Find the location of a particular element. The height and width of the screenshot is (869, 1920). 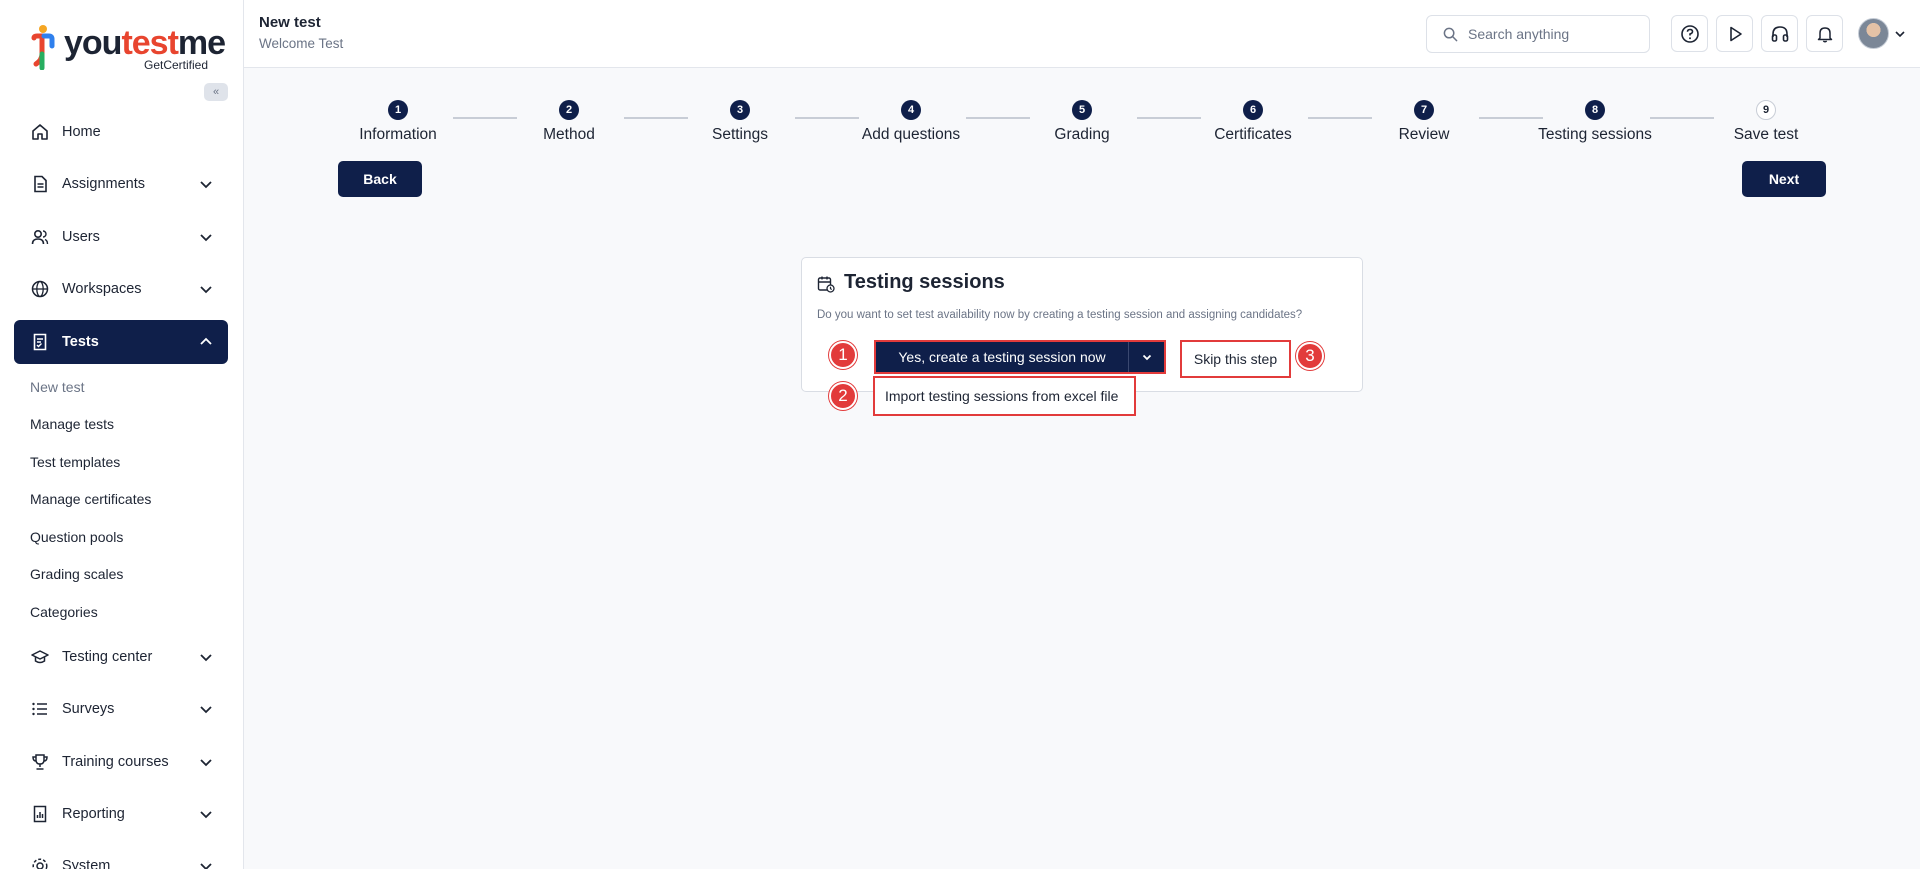

support-button is located at coordinates (1779, 33).